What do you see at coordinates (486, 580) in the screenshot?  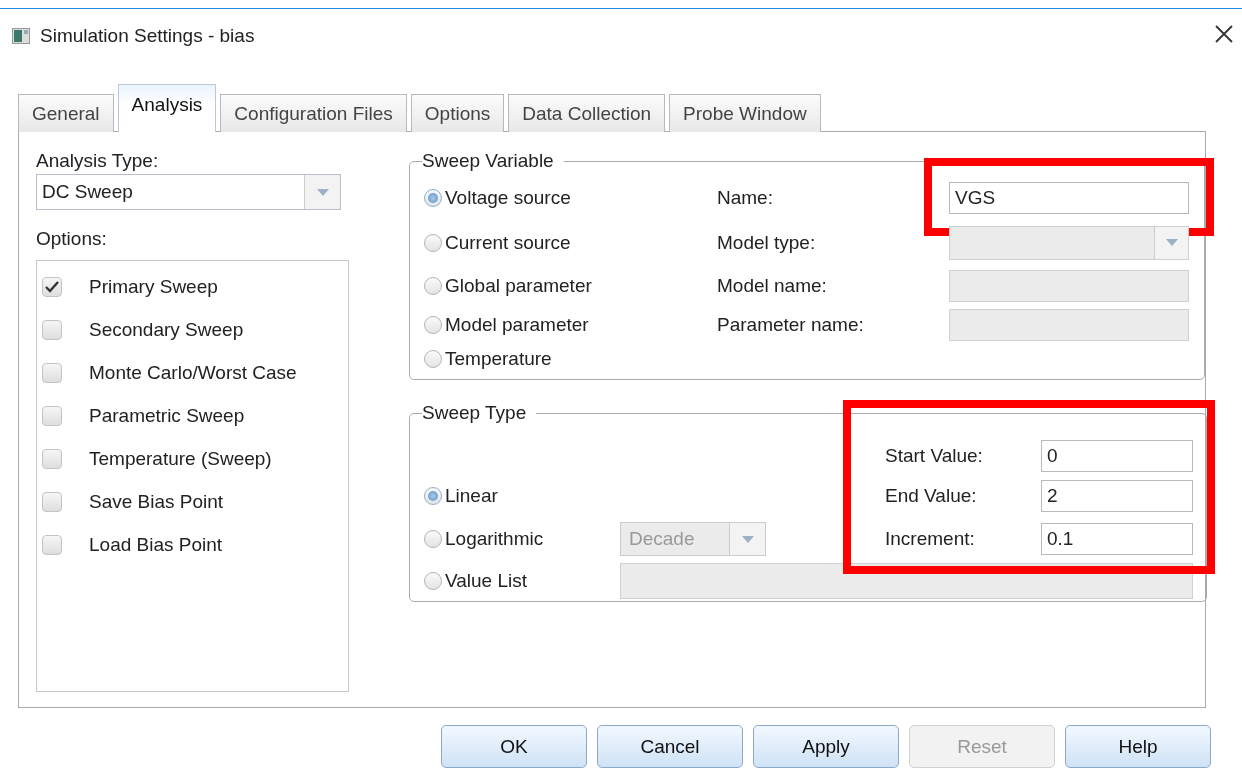 I see `radio-label: Value List` at bounding box center [486, 580].